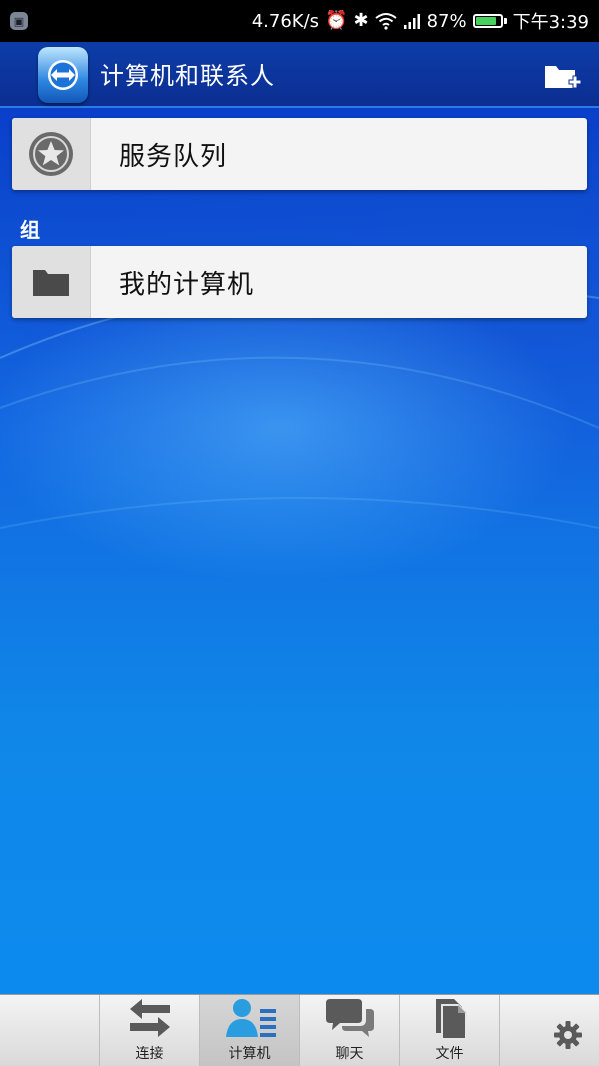  I want to click on tab-computers: 计算机, so click(250, 1030).